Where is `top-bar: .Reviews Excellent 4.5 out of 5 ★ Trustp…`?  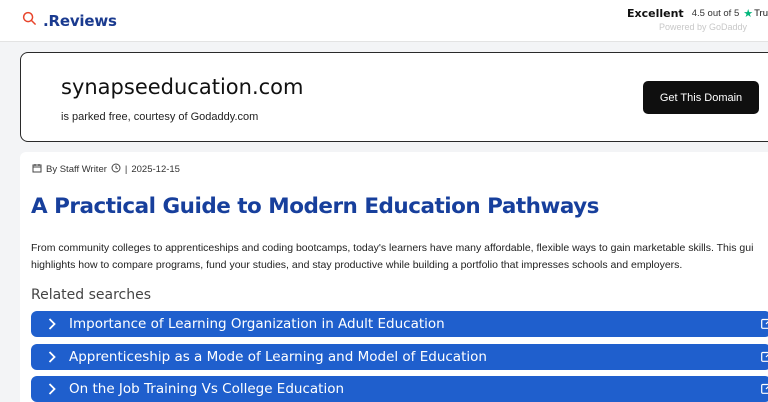 top-bar: .Reviews Excellent 4.5 out of 5 ★ Trustp… is located at coordinates (384, 21).